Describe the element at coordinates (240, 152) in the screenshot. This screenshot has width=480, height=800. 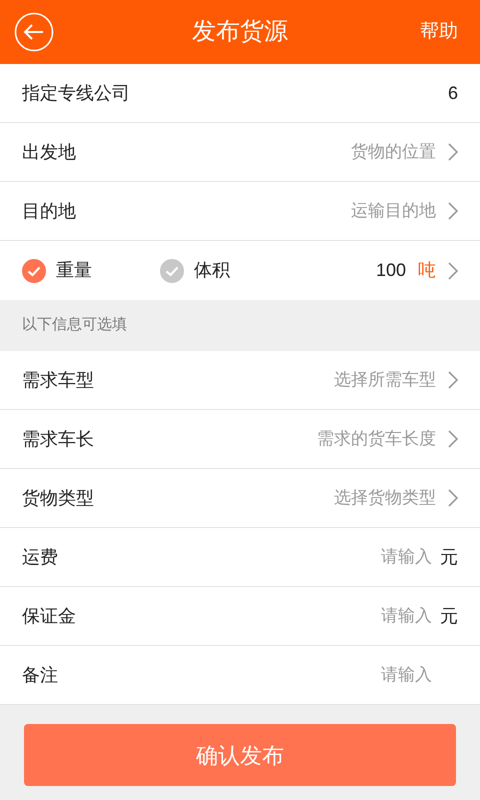
I see `form-row: 出发地 货物的位置` at that location.